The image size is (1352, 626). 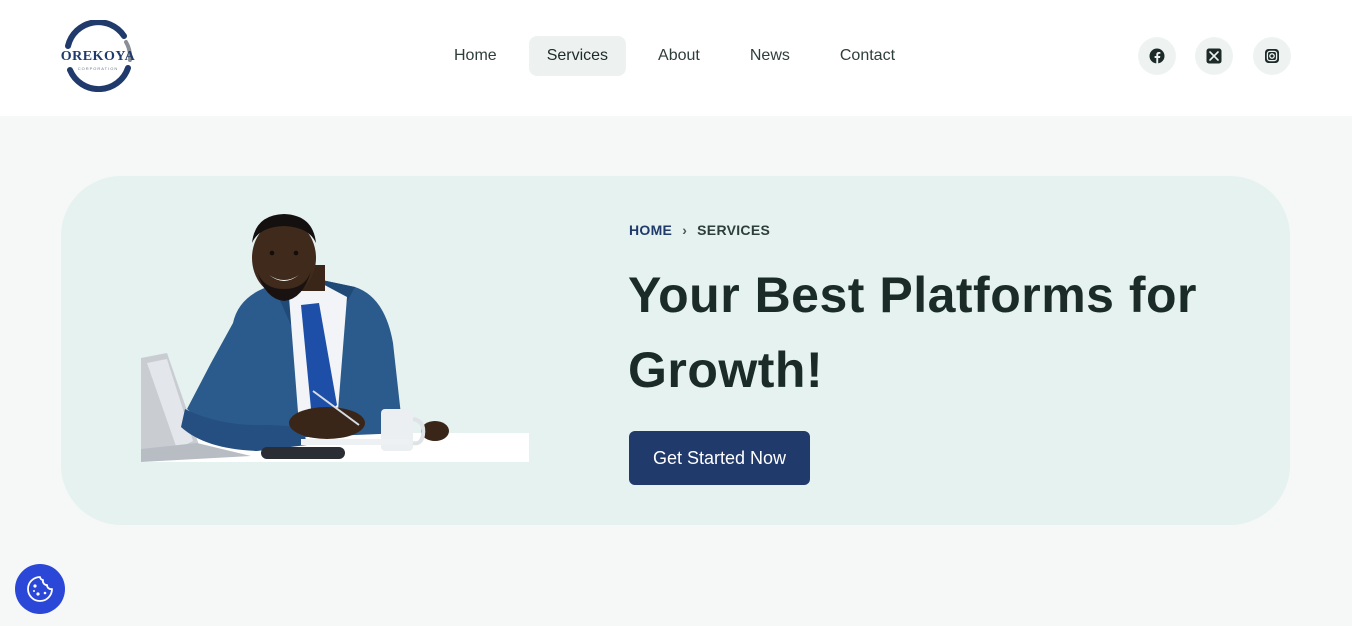 I want to click on cookie-settings-button, so click(x=40, y=589).